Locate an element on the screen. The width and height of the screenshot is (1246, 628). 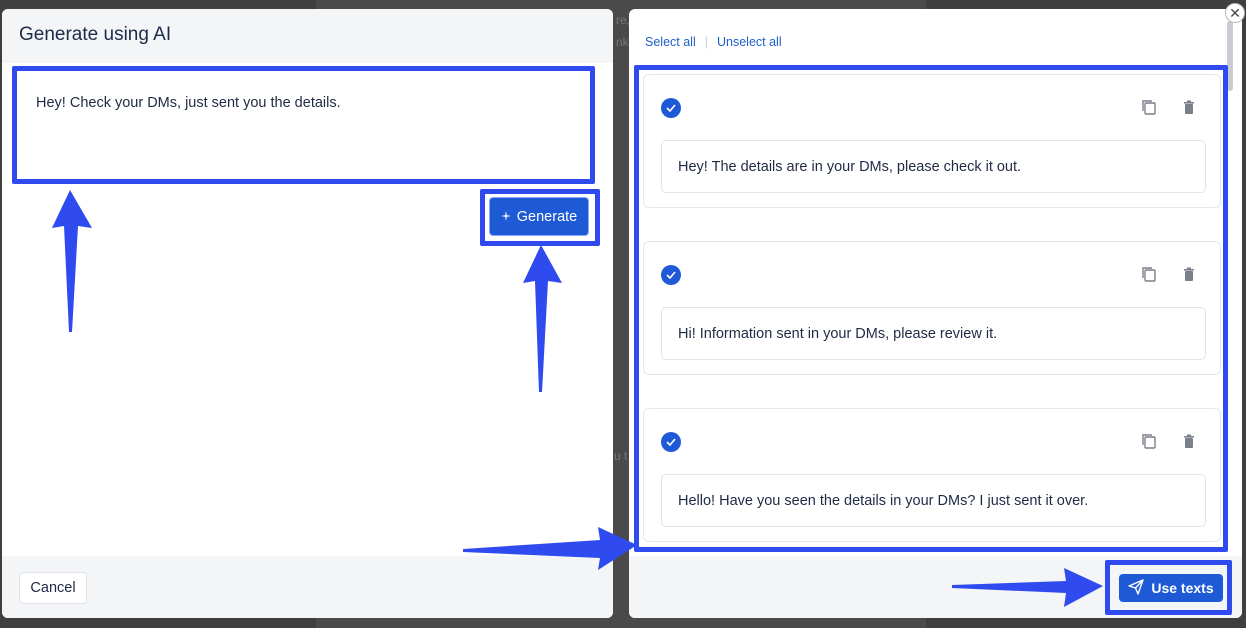
use-texts-label: Use texts is located at coordinates (1182, 588).